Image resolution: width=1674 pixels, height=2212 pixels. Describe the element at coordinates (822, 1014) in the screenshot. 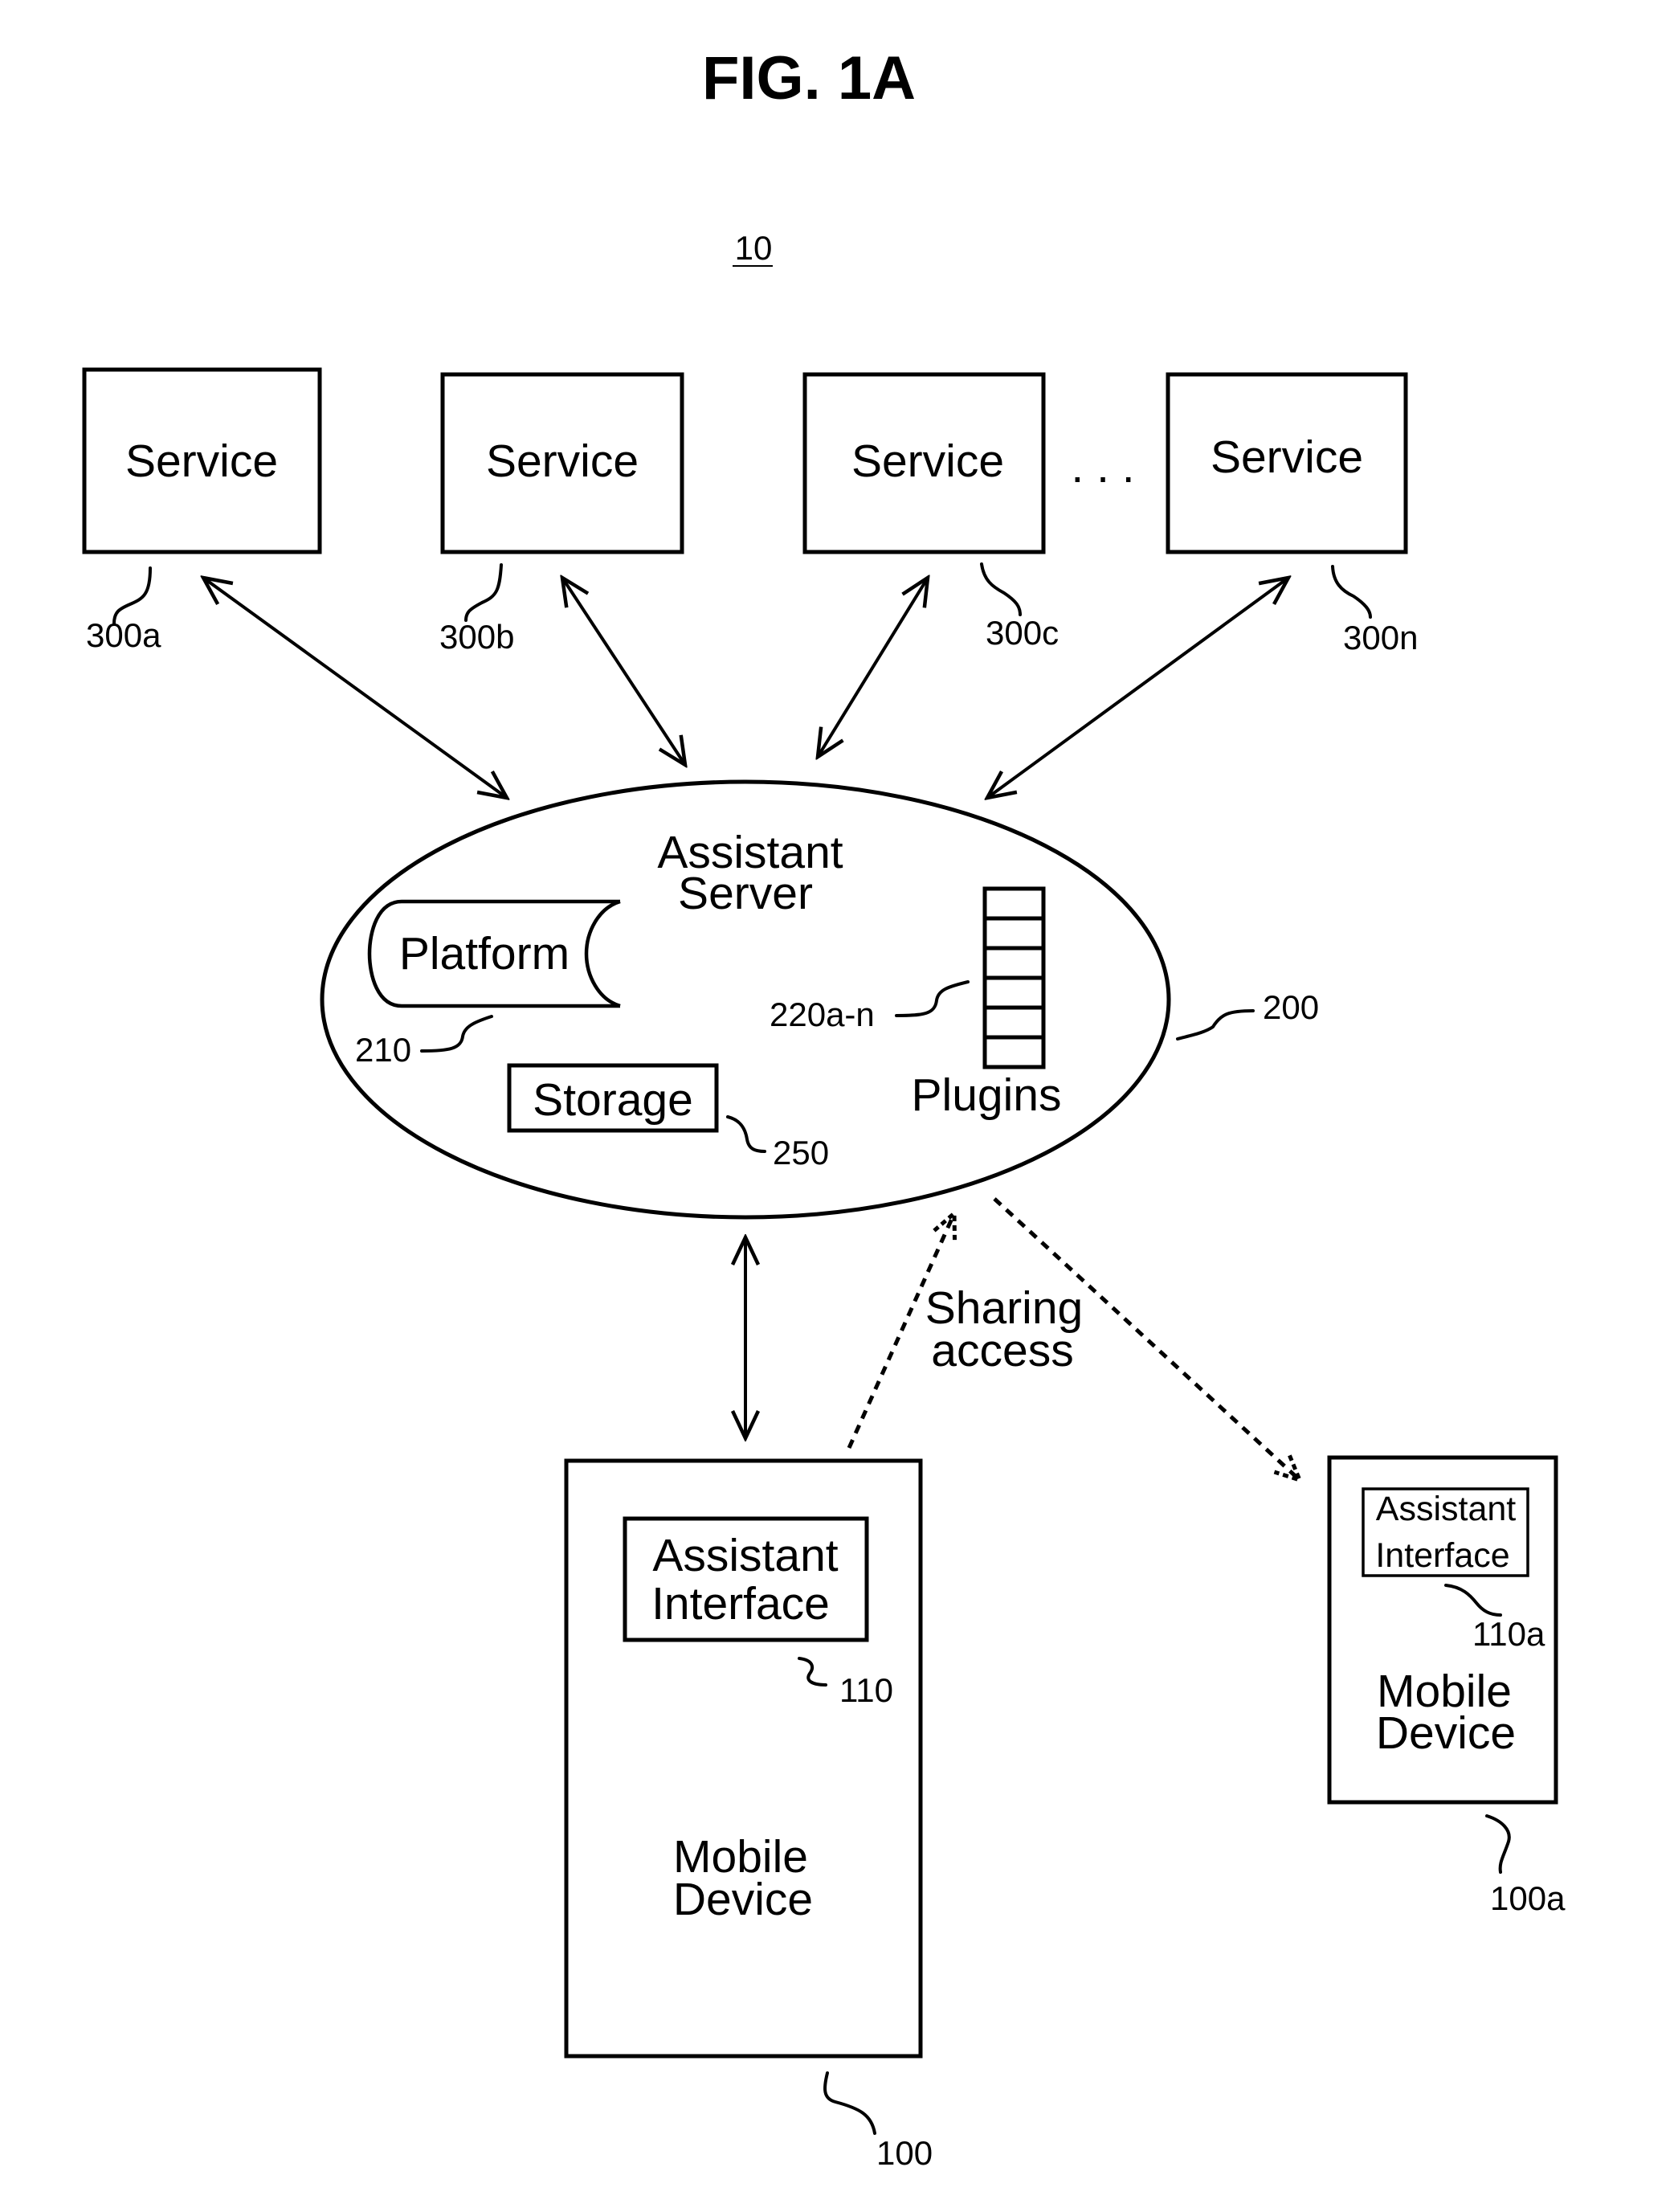

I see `plugins-ref: 220a-n` at that location.